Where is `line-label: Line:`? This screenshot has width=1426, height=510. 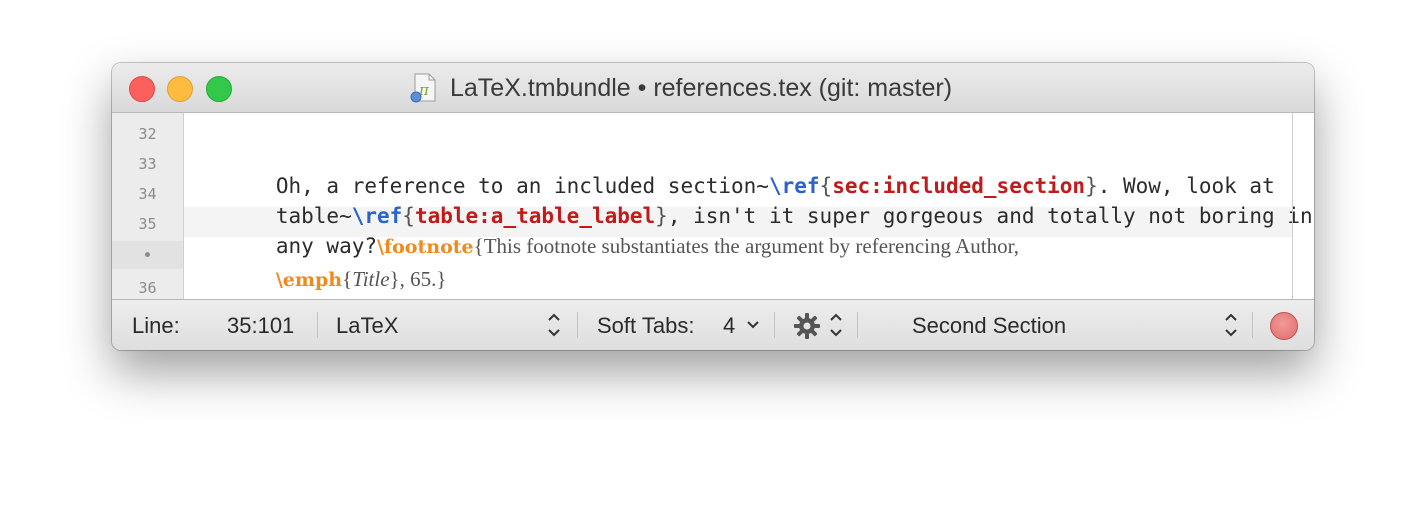
line-label: Line: is located at coordinates (156, 325).